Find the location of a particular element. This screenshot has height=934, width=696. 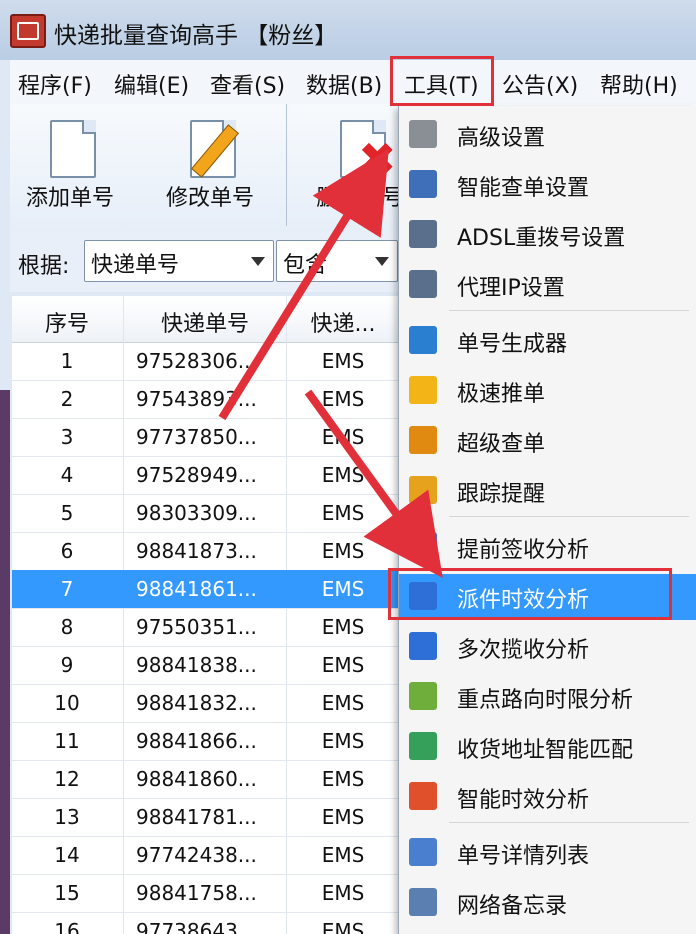

menu-item: 单号生成器 is located at coordinates (547, 341).